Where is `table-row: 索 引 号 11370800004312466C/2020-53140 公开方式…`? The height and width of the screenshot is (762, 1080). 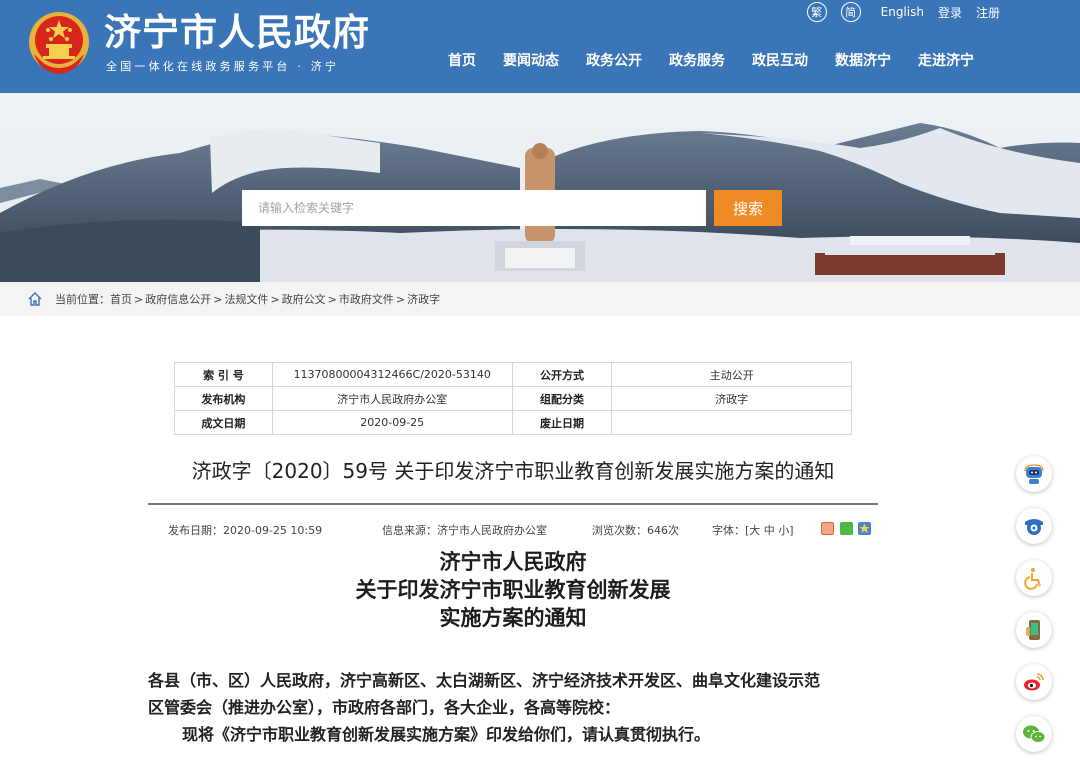
table-row: 索 引 号 11370800004312466C/2020-53140 公开方式… is located at coordinates (513, 374).